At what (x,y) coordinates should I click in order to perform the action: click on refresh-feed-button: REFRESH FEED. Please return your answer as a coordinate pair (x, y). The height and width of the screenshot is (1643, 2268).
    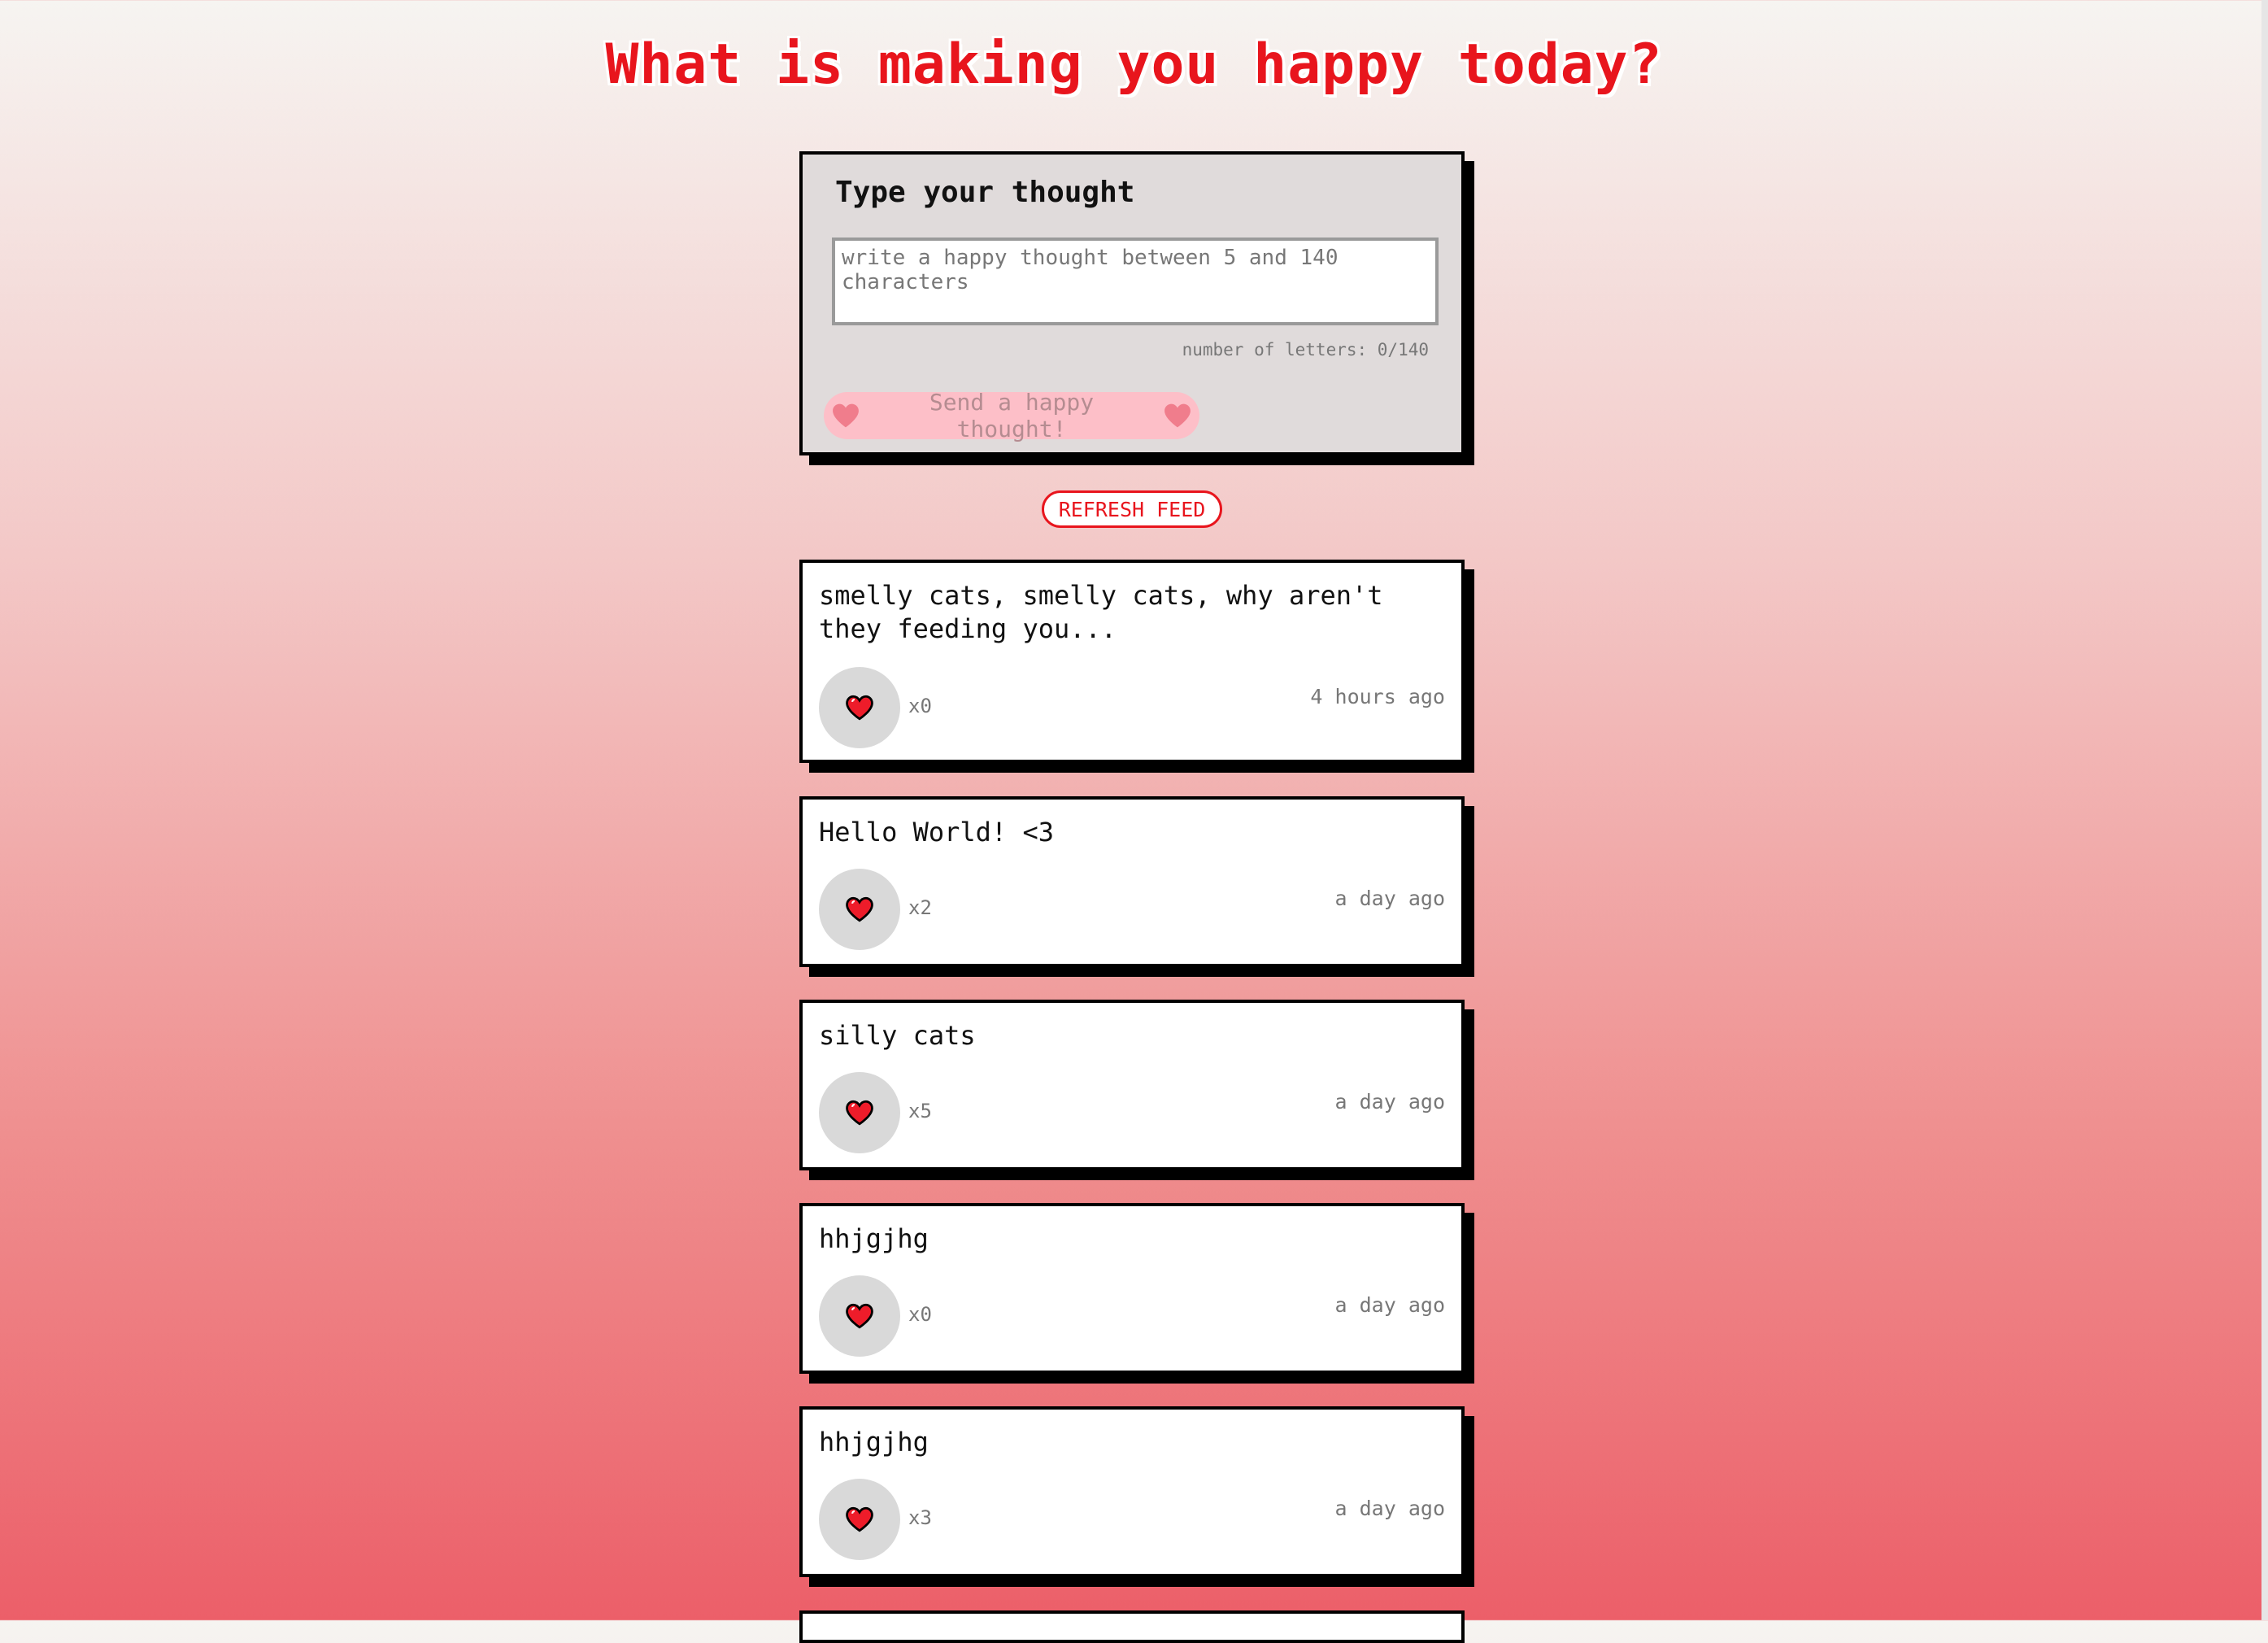
    Looking at the image, I should click on (1132, 509).